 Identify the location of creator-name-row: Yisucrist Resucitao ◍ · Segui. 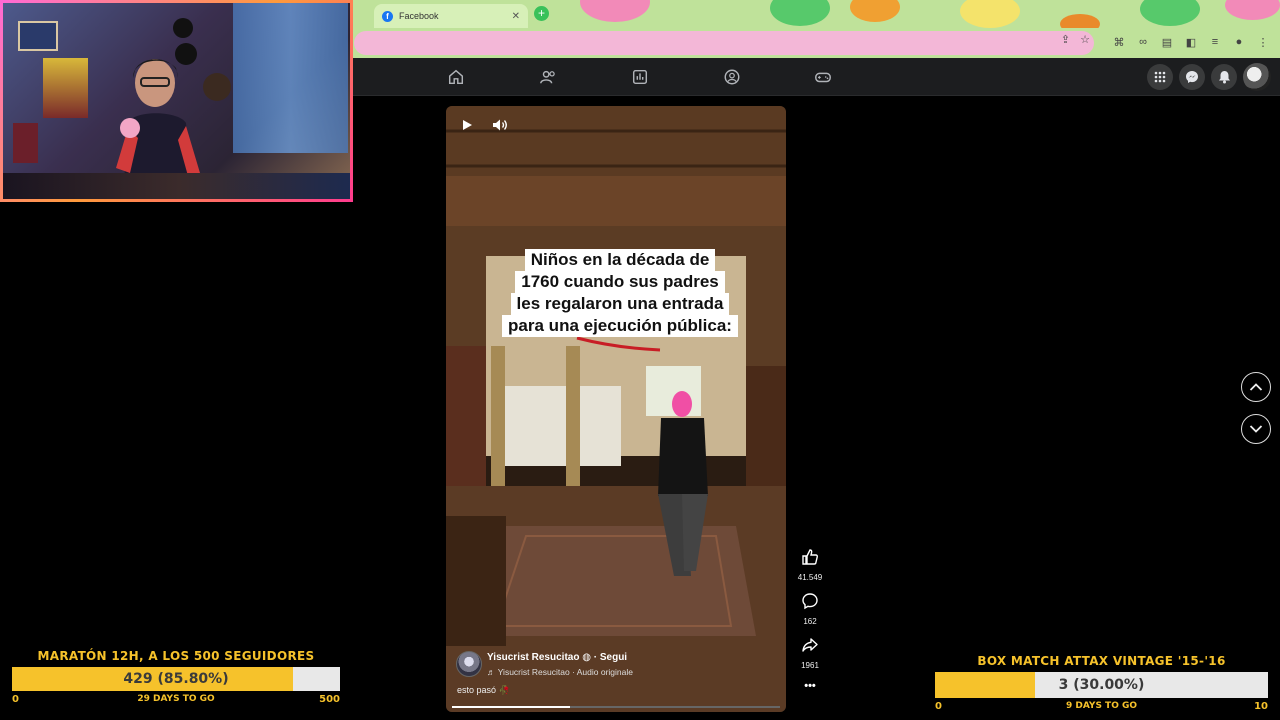
(557, 657).